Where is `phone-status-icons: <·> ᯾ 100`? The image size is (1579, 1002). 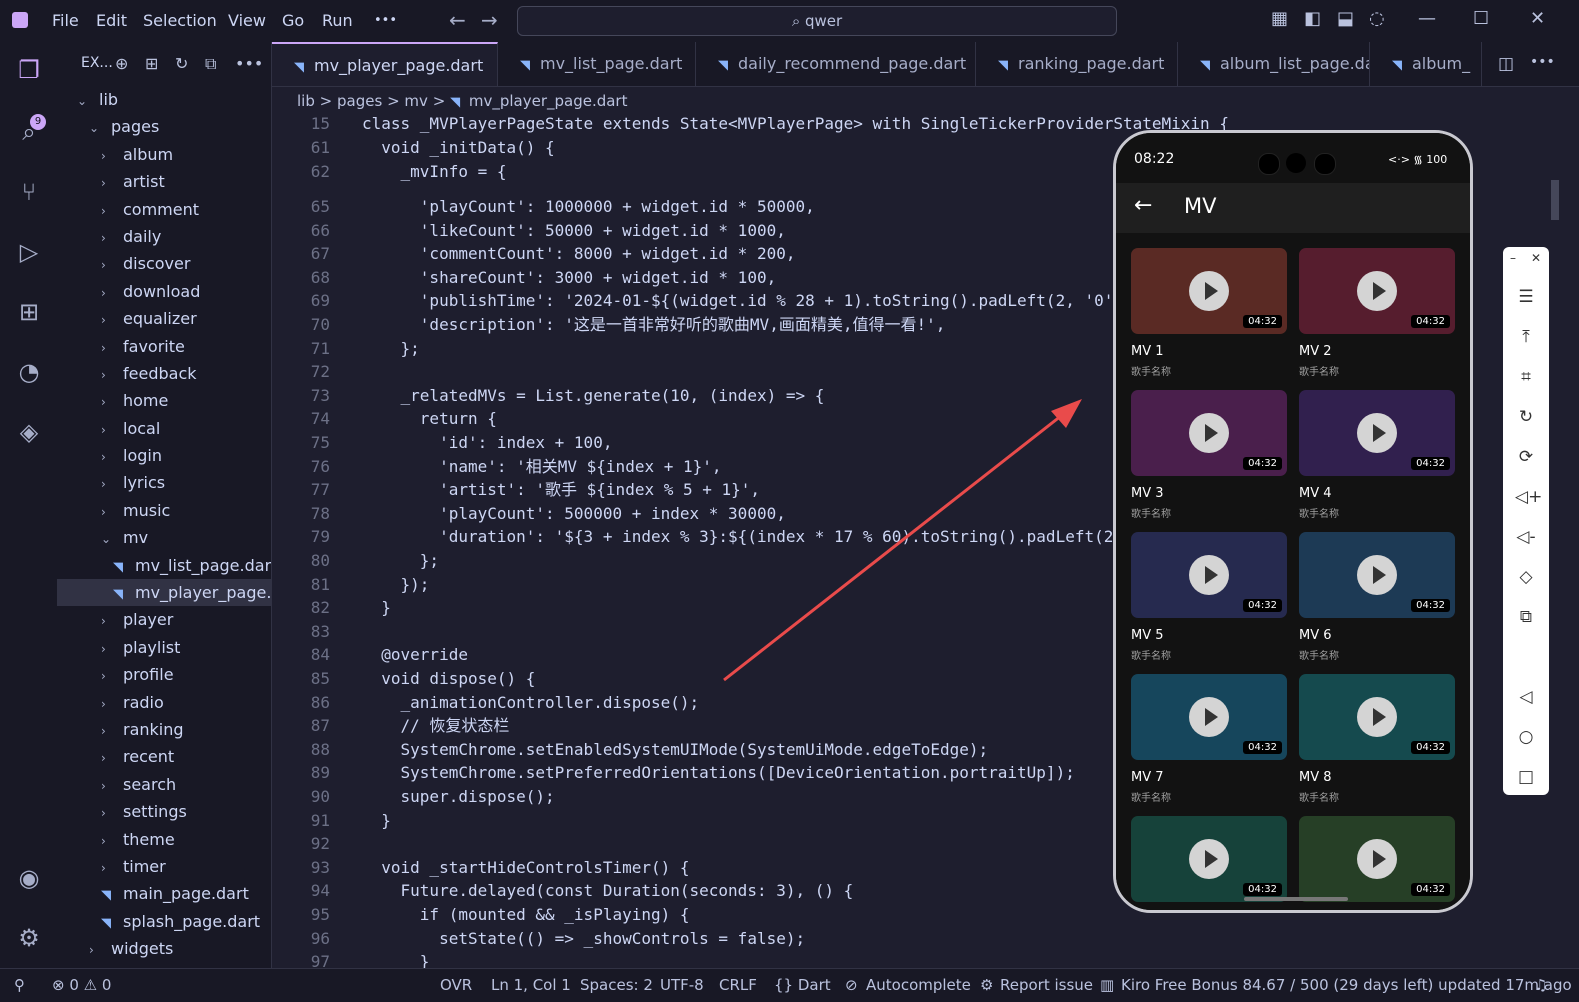
phone-status-icons: <·> ᯾ 100 is located at coordinates (1418, 159).